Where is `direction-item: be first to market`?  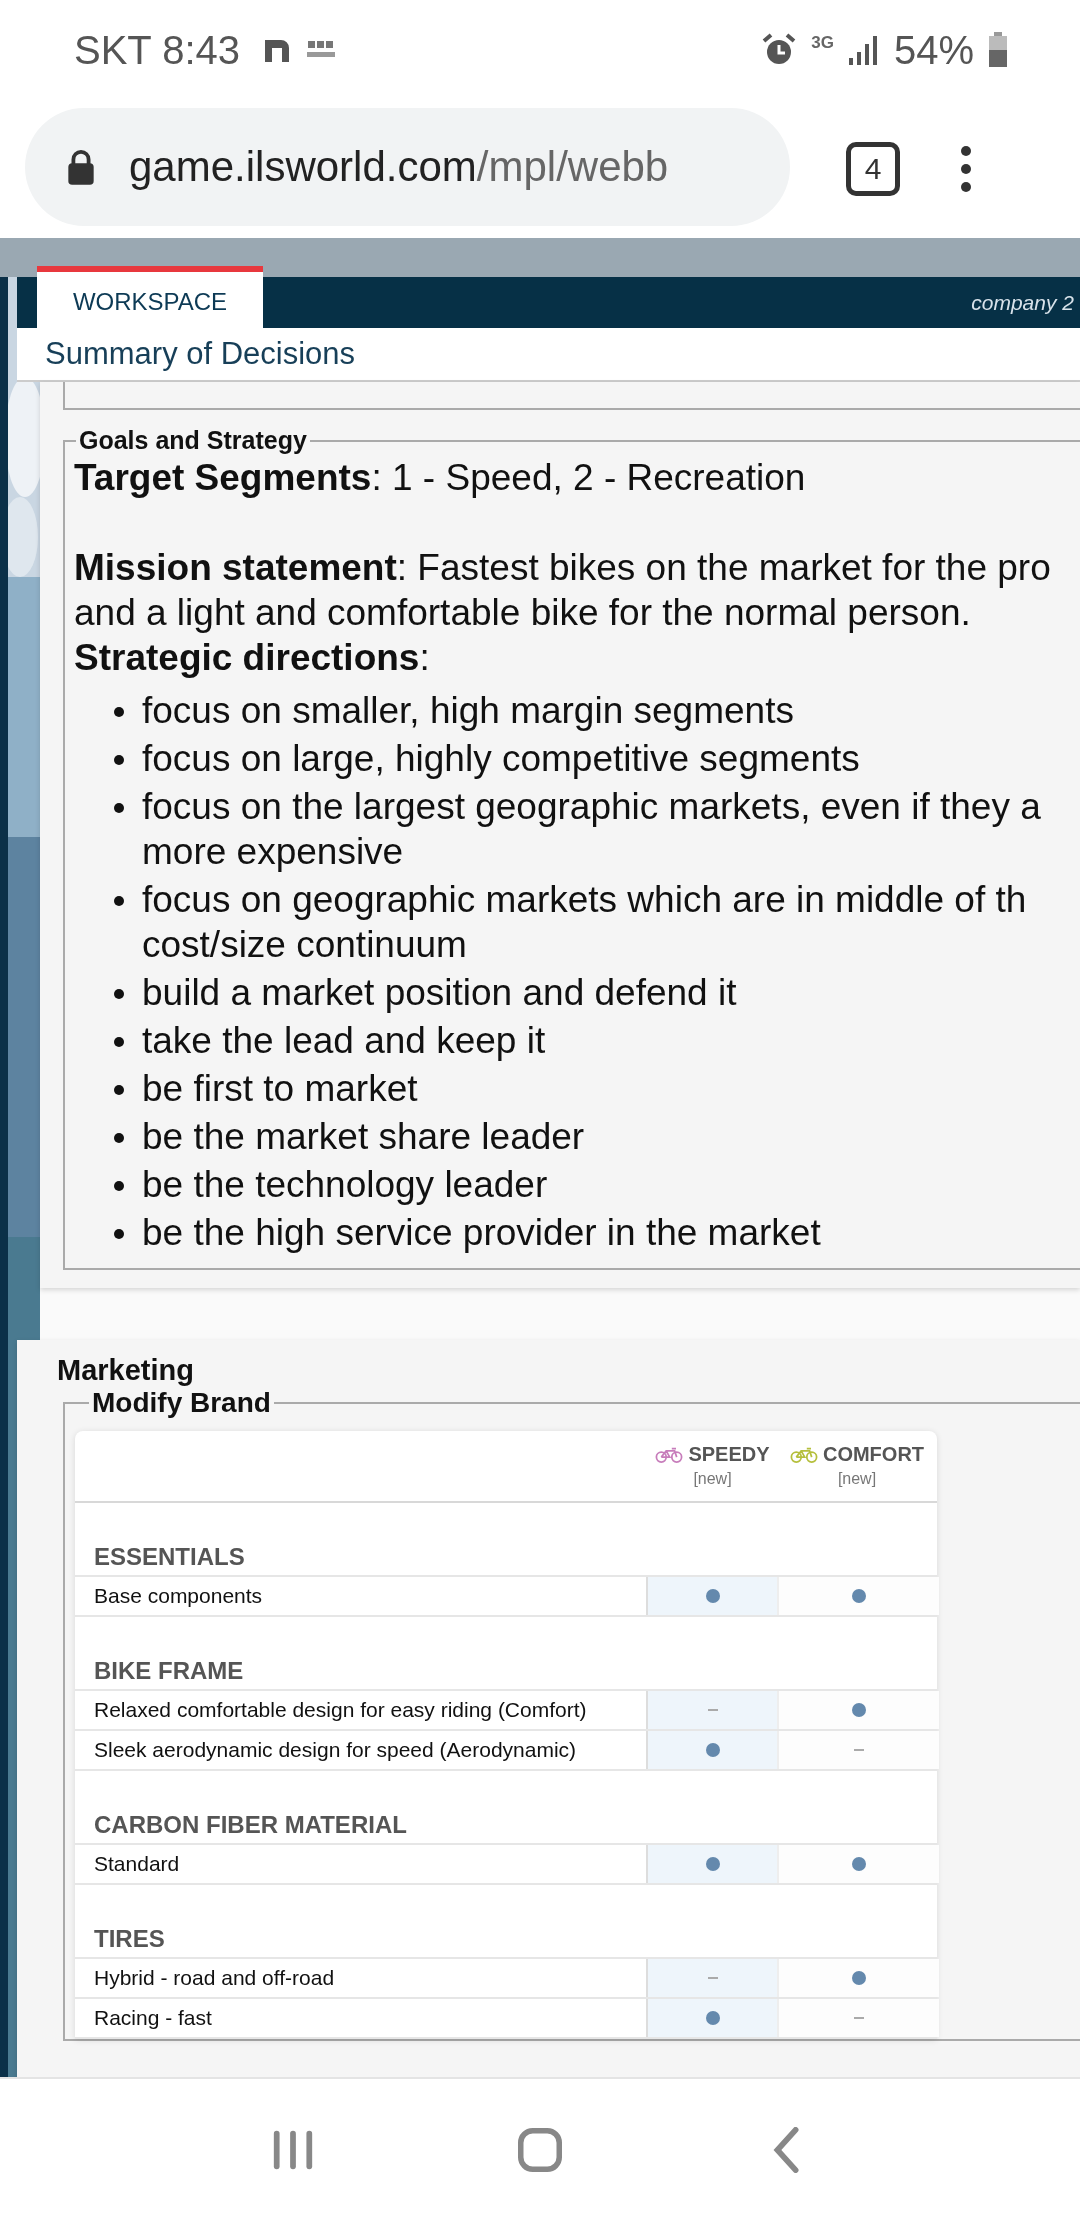
direction-item: be first to market is located at coordinates (280, 1089).